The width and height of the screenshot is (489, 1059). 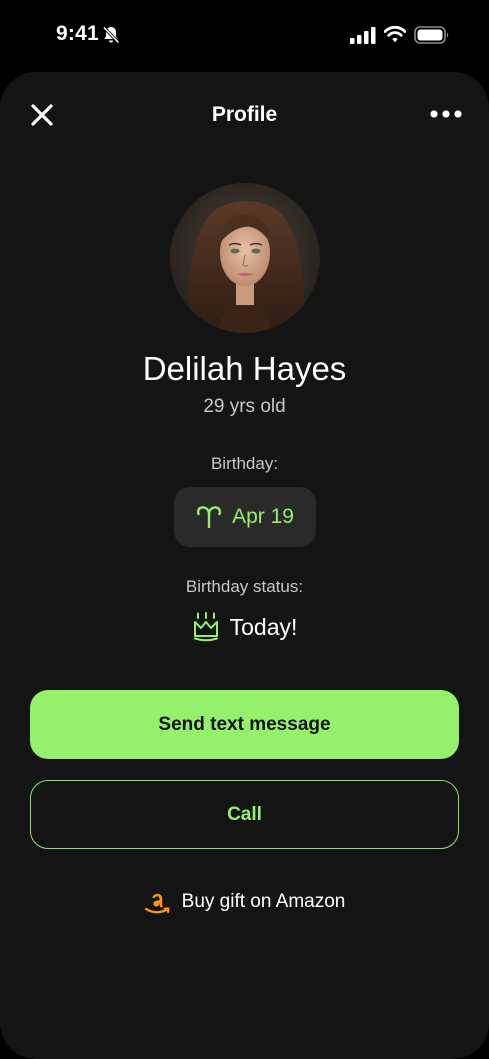 What do you see at coordinates (244, 36) in the screenshot?
I see `status-bar: 9:41` at bounding box center [244, 36].